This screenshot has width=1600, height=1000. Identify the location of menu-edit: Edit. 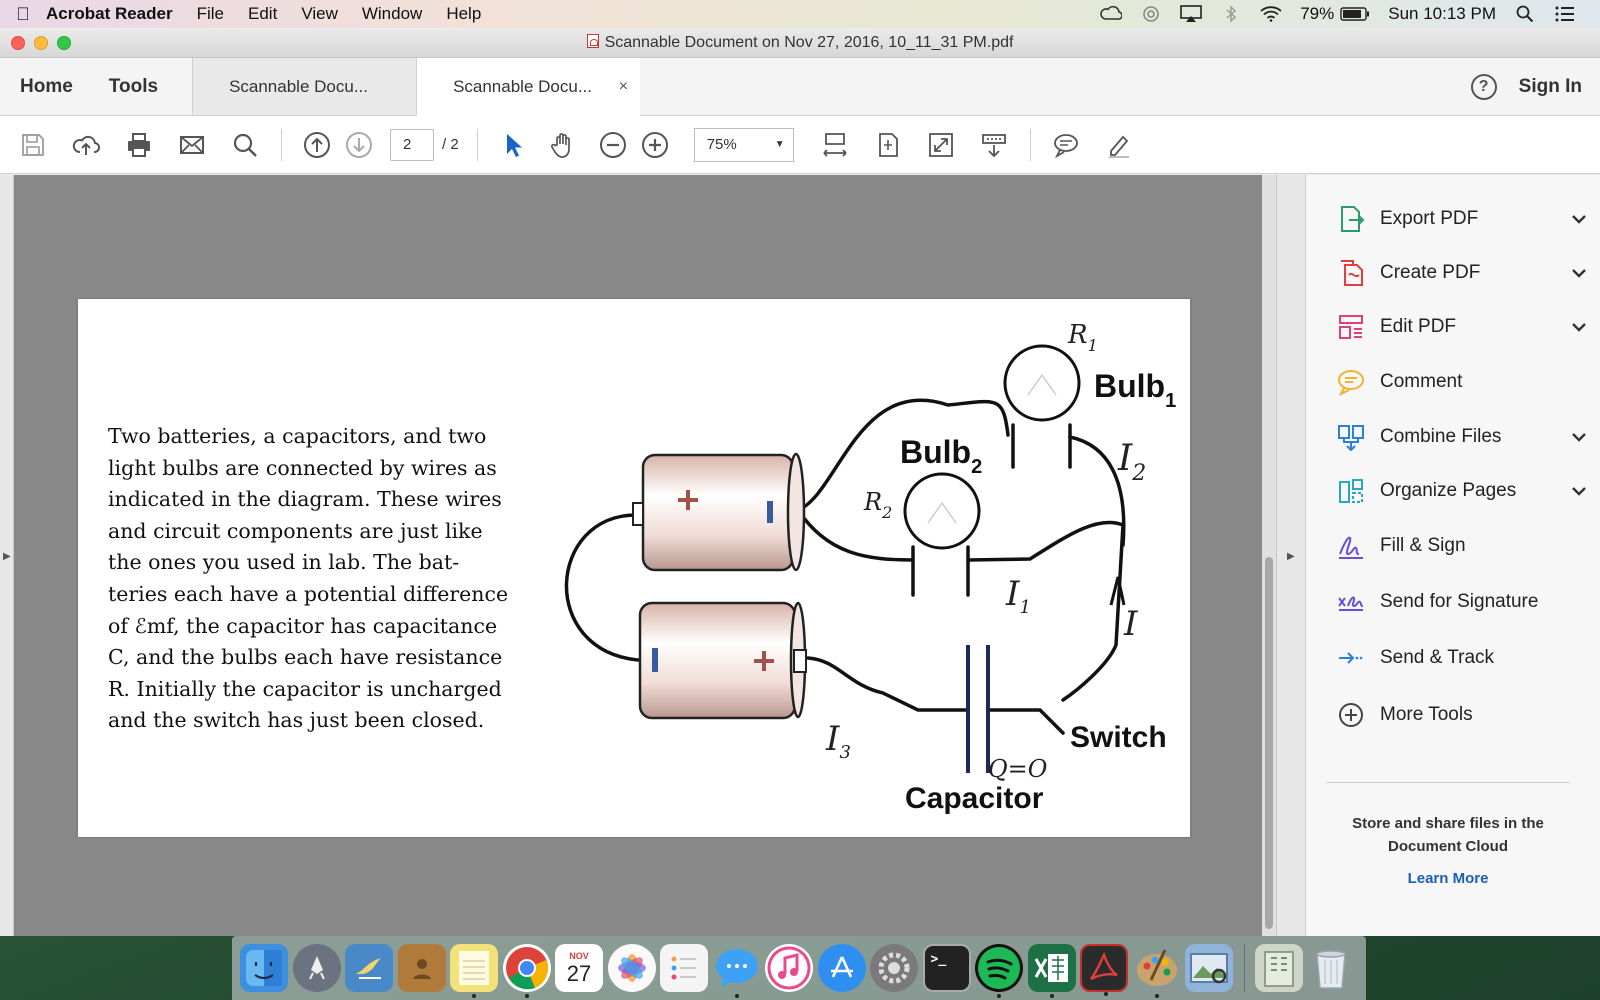
(262, 14).